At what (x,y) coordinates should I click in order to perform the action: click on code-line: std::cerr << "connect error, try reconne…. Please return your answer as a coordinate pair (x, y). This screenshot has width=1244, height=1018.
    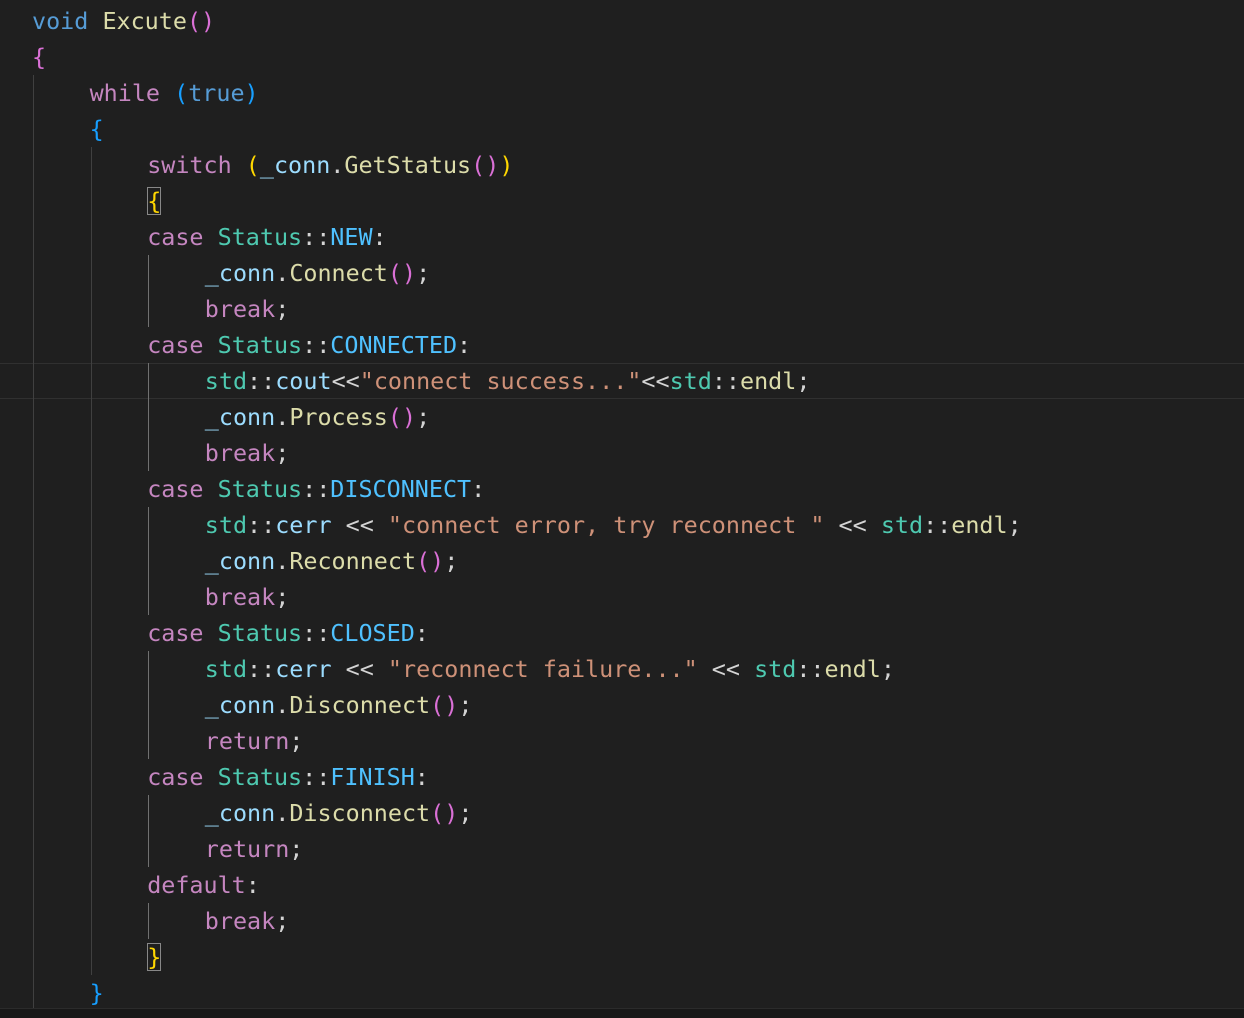
    Looking at the image, I should click on (622, 525).